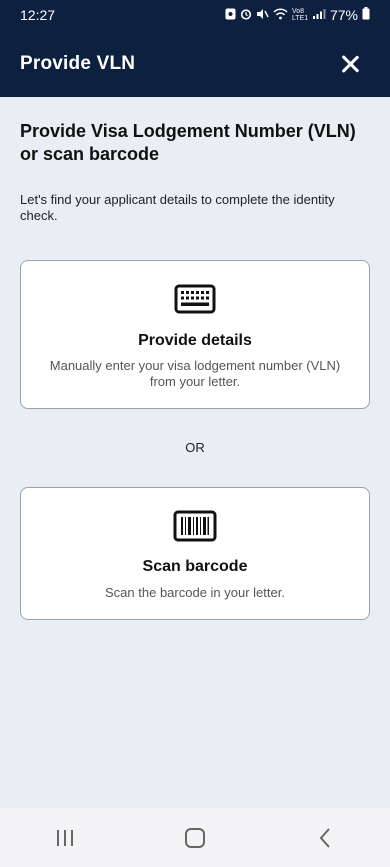  What do you see at coordinates (319, 15) in the screenshot?
I see `signal-icon` at bounding box center [319, 15].